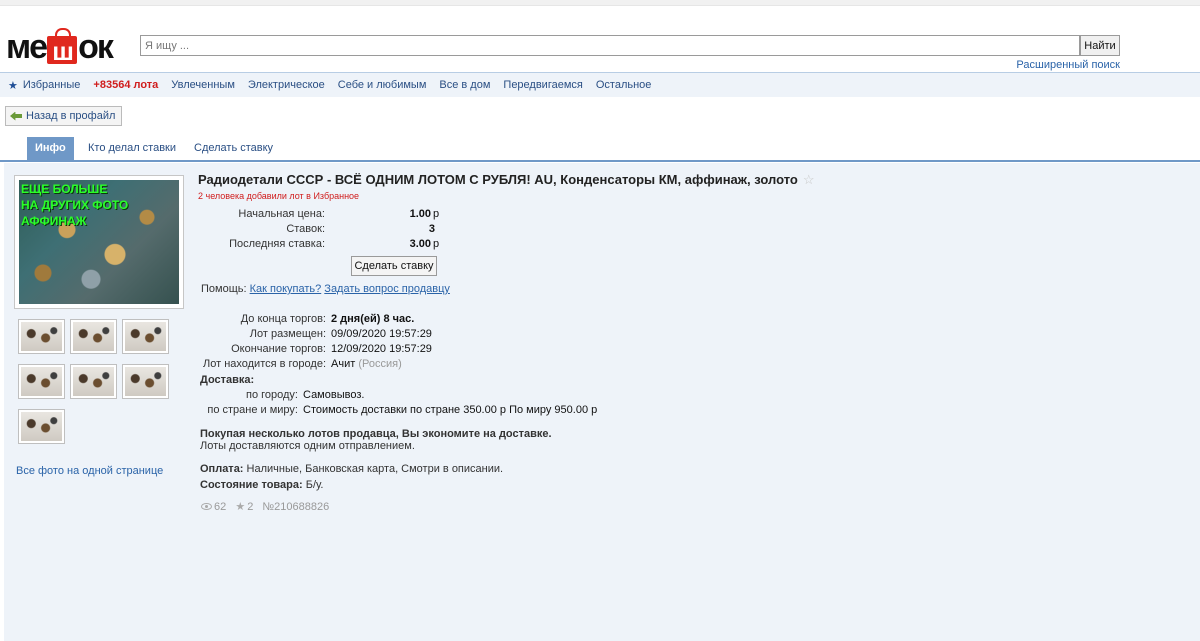 The image size is (1200, 641). Describe the element at coordinates (305, 229) in the screenshot. I see `bids-label: Ставок:` at that location.